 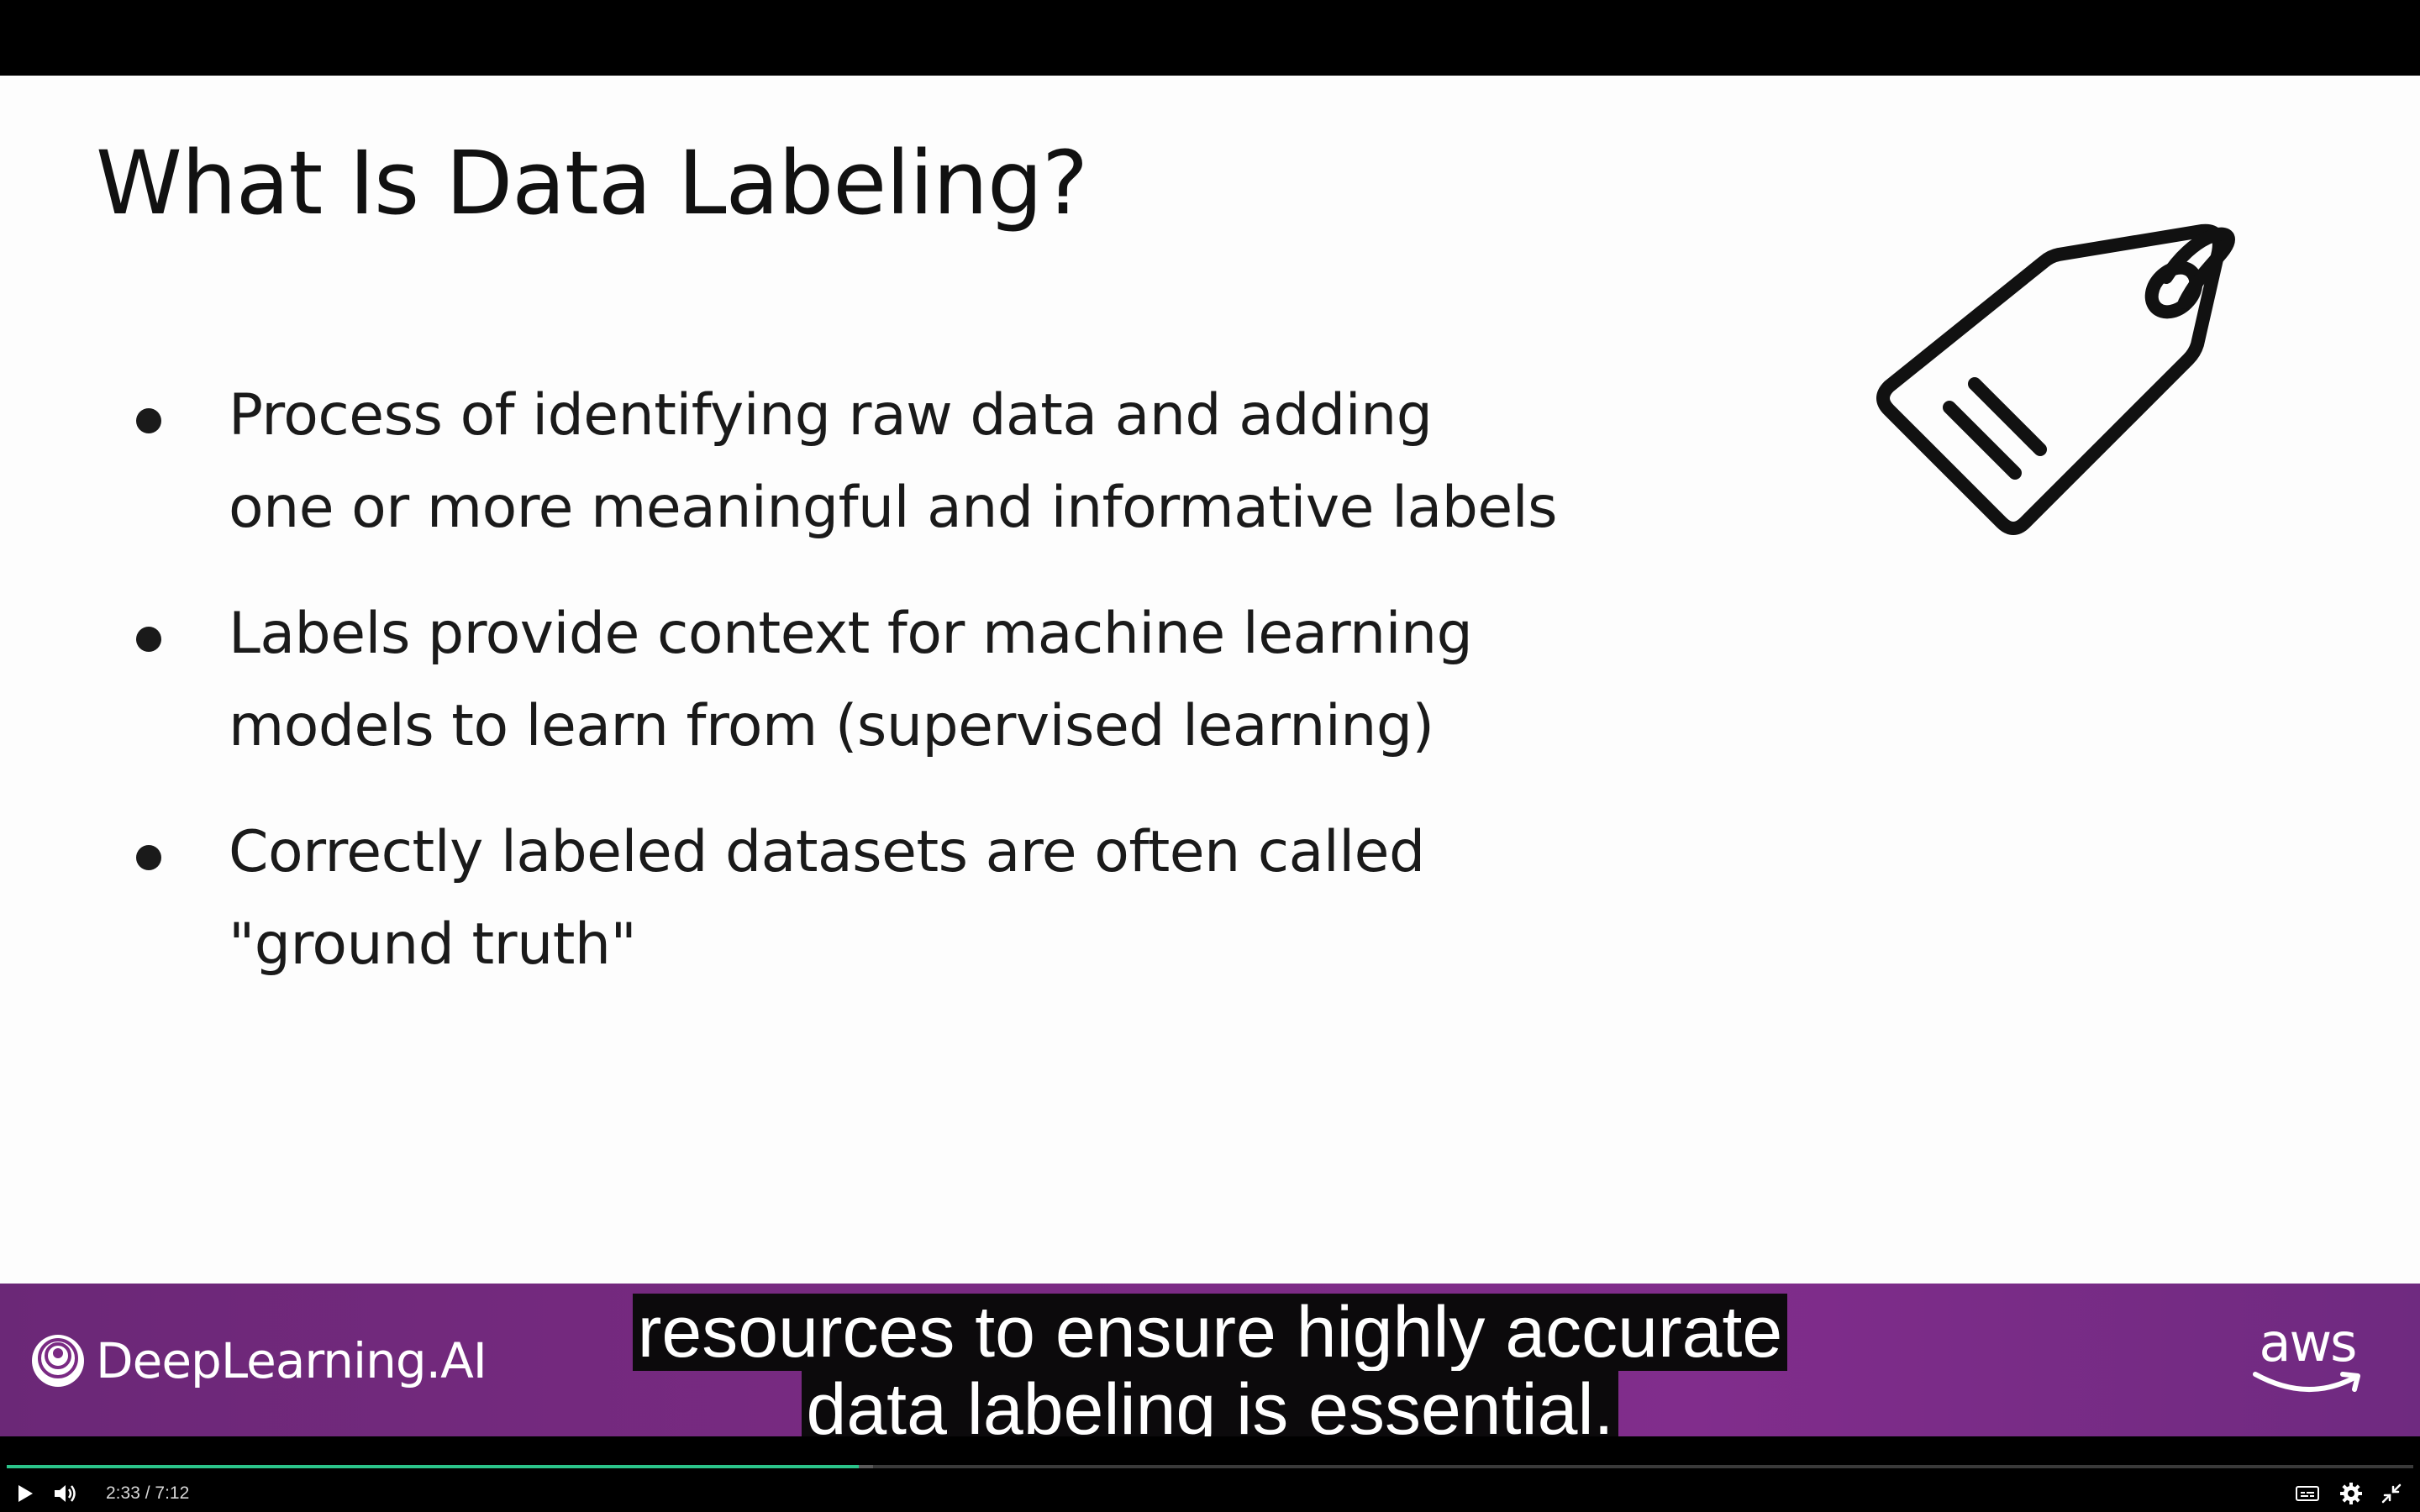 I want to click on tag-icon, so click(x=2055, y=379).